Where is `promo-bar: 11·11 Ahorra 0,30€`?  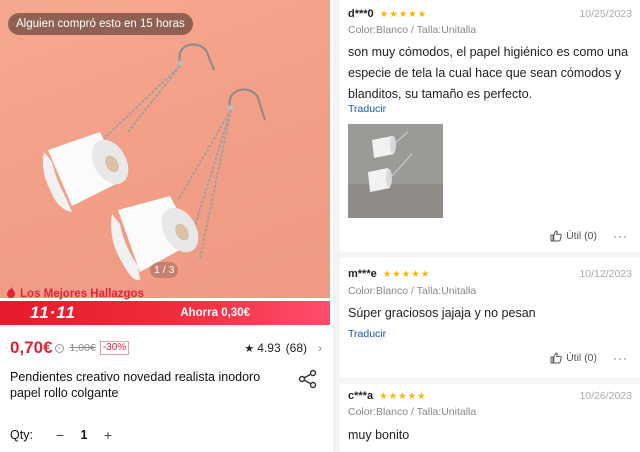 promo-bar: 11·11 Ahorra 0,30€ is located at coordinates (165, 313).